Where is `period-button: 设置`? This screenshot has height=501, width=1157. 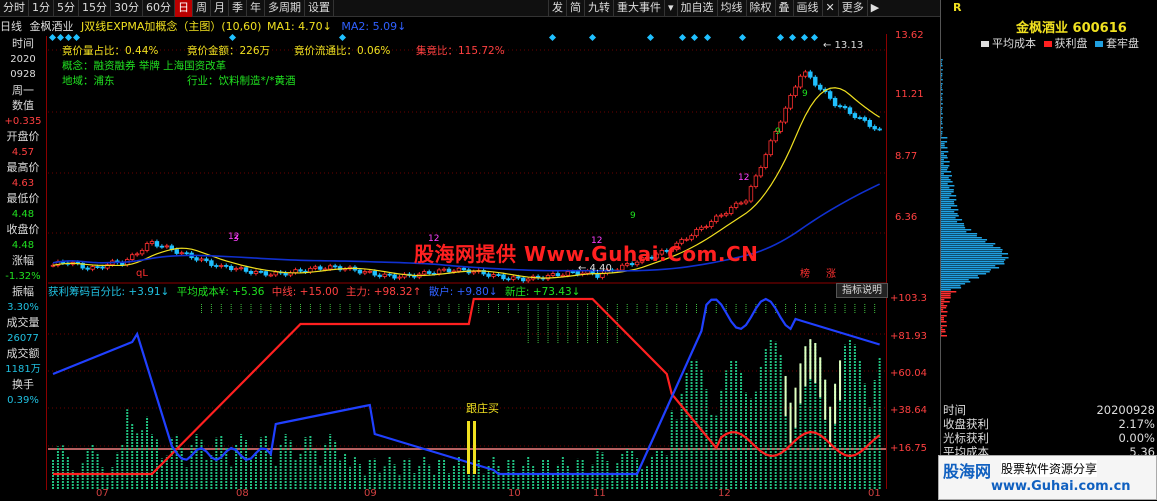
period-button: 设置 is located at coordinates (319, 8).